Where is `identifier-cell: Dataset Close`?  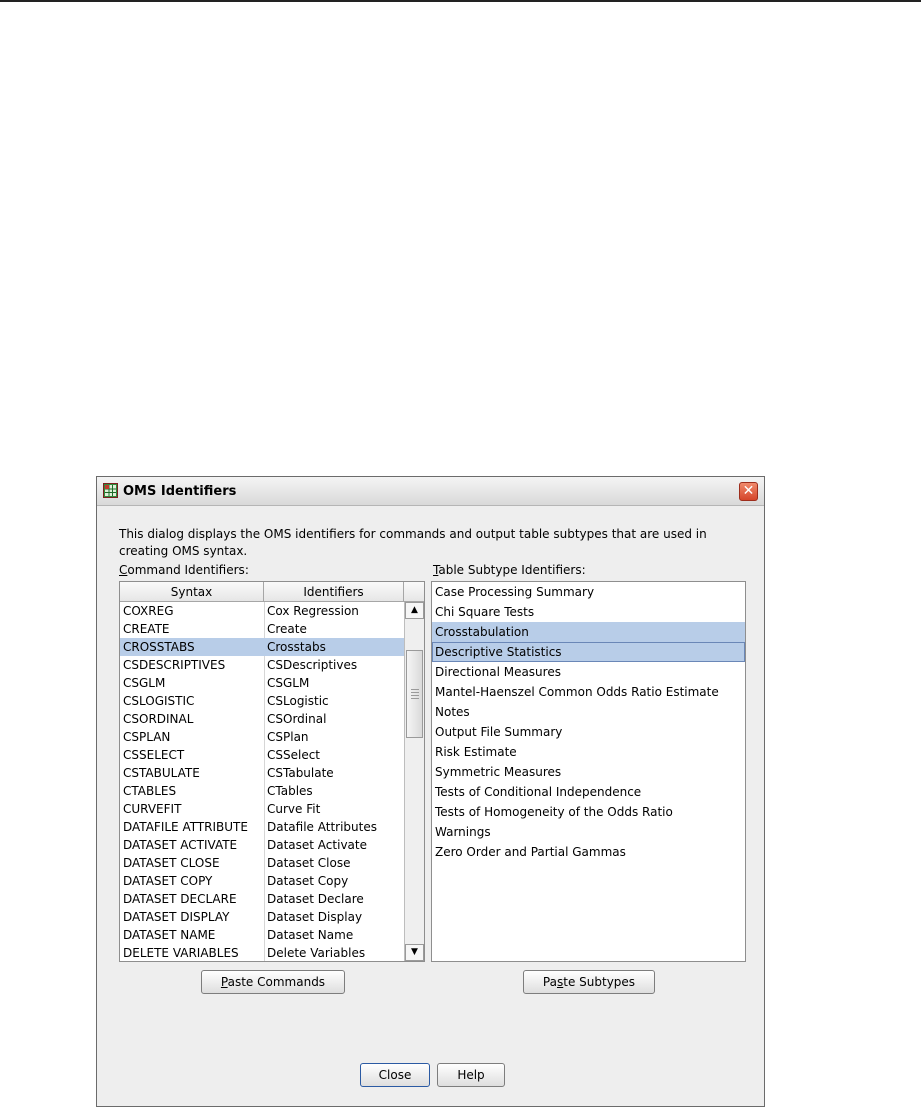 identifier-cell: Dataset Close is located at coordinates (309, 863).